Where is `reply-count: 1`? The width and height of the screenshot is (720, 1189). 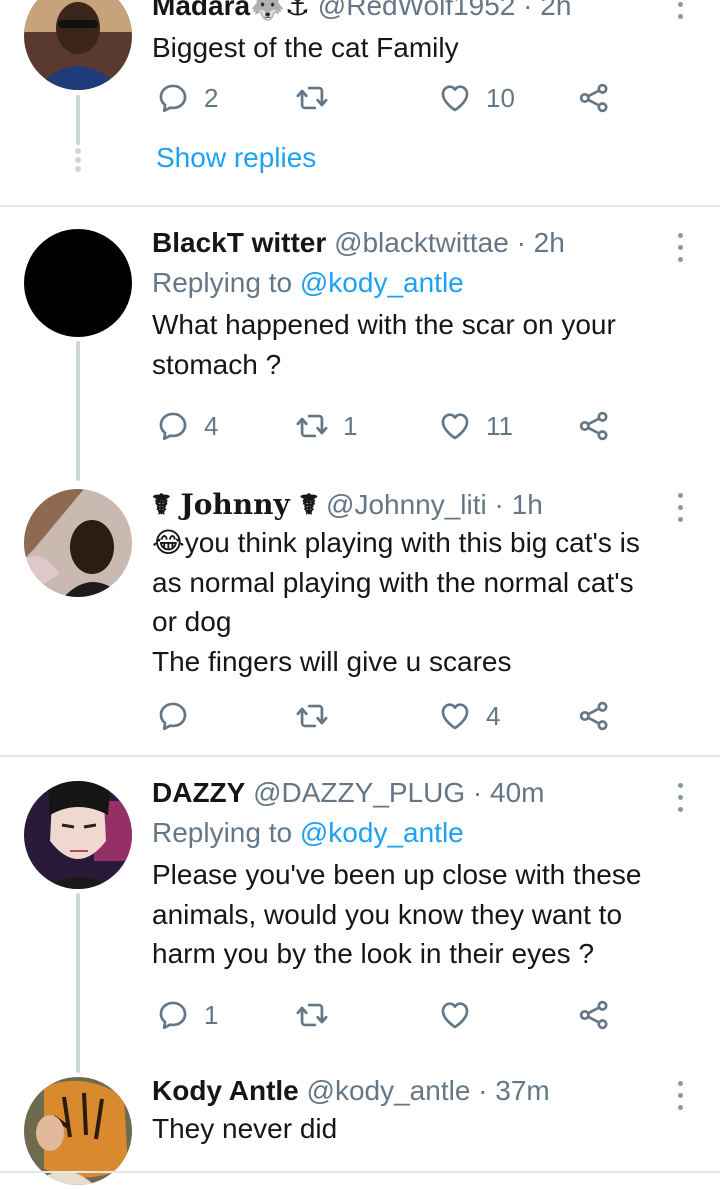
reply-count: 1 is located at coordinates (211, 1014).